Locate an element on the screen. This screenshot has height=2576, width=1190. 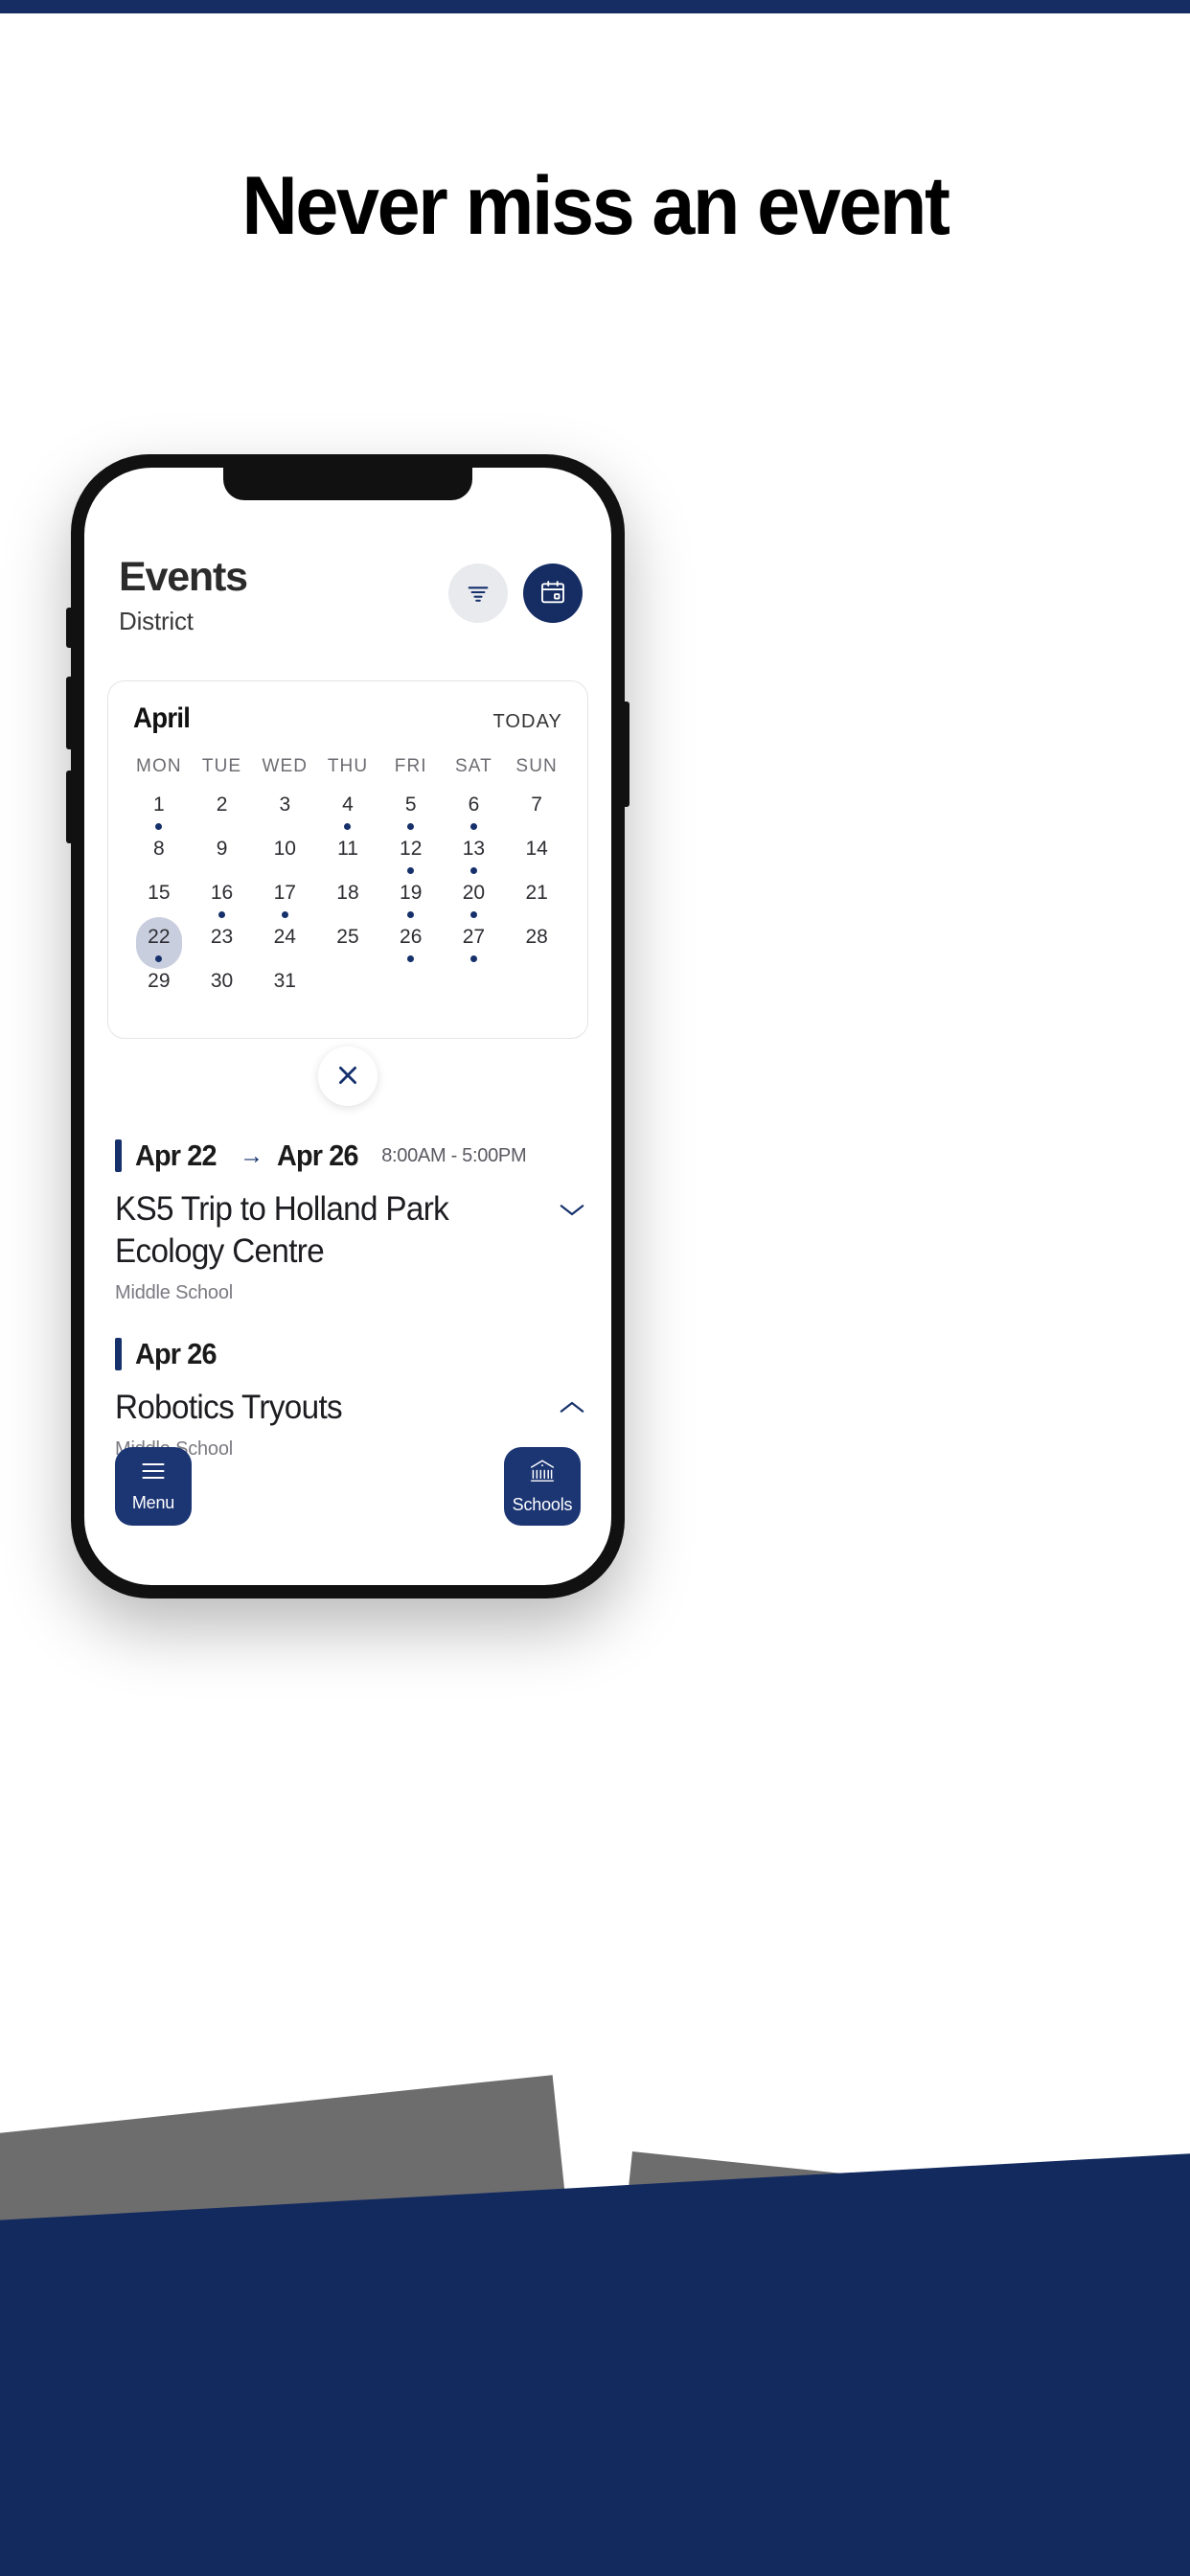
calendar-day-number: 10 is located at coordinates (285, 849).